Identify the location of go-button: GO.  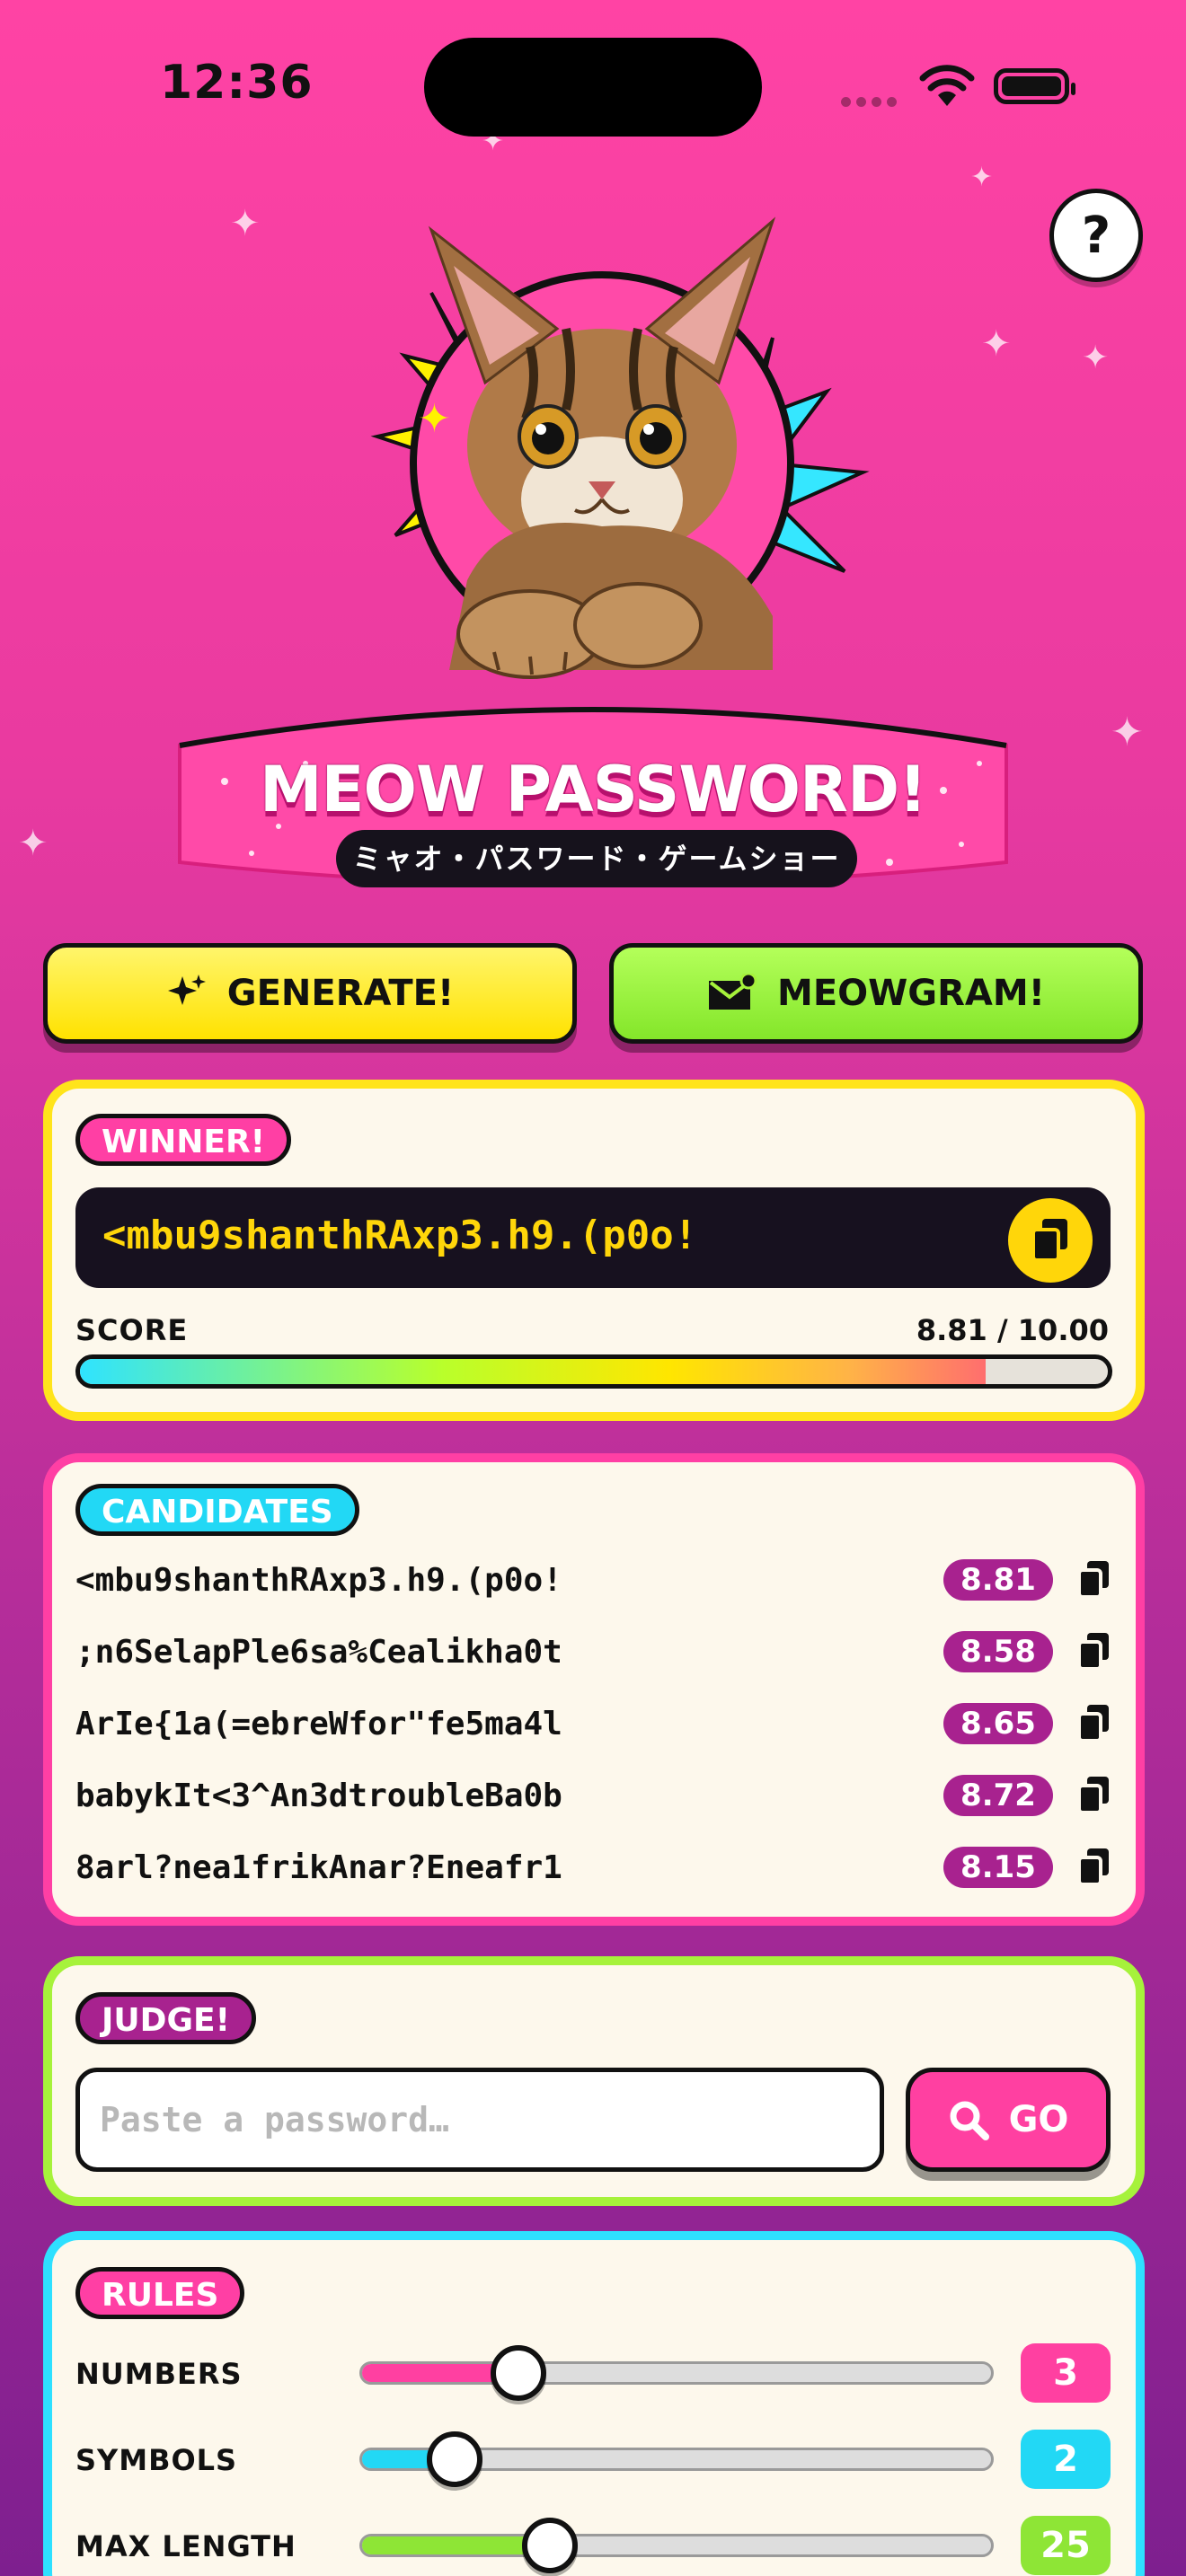
(1008, 2120).